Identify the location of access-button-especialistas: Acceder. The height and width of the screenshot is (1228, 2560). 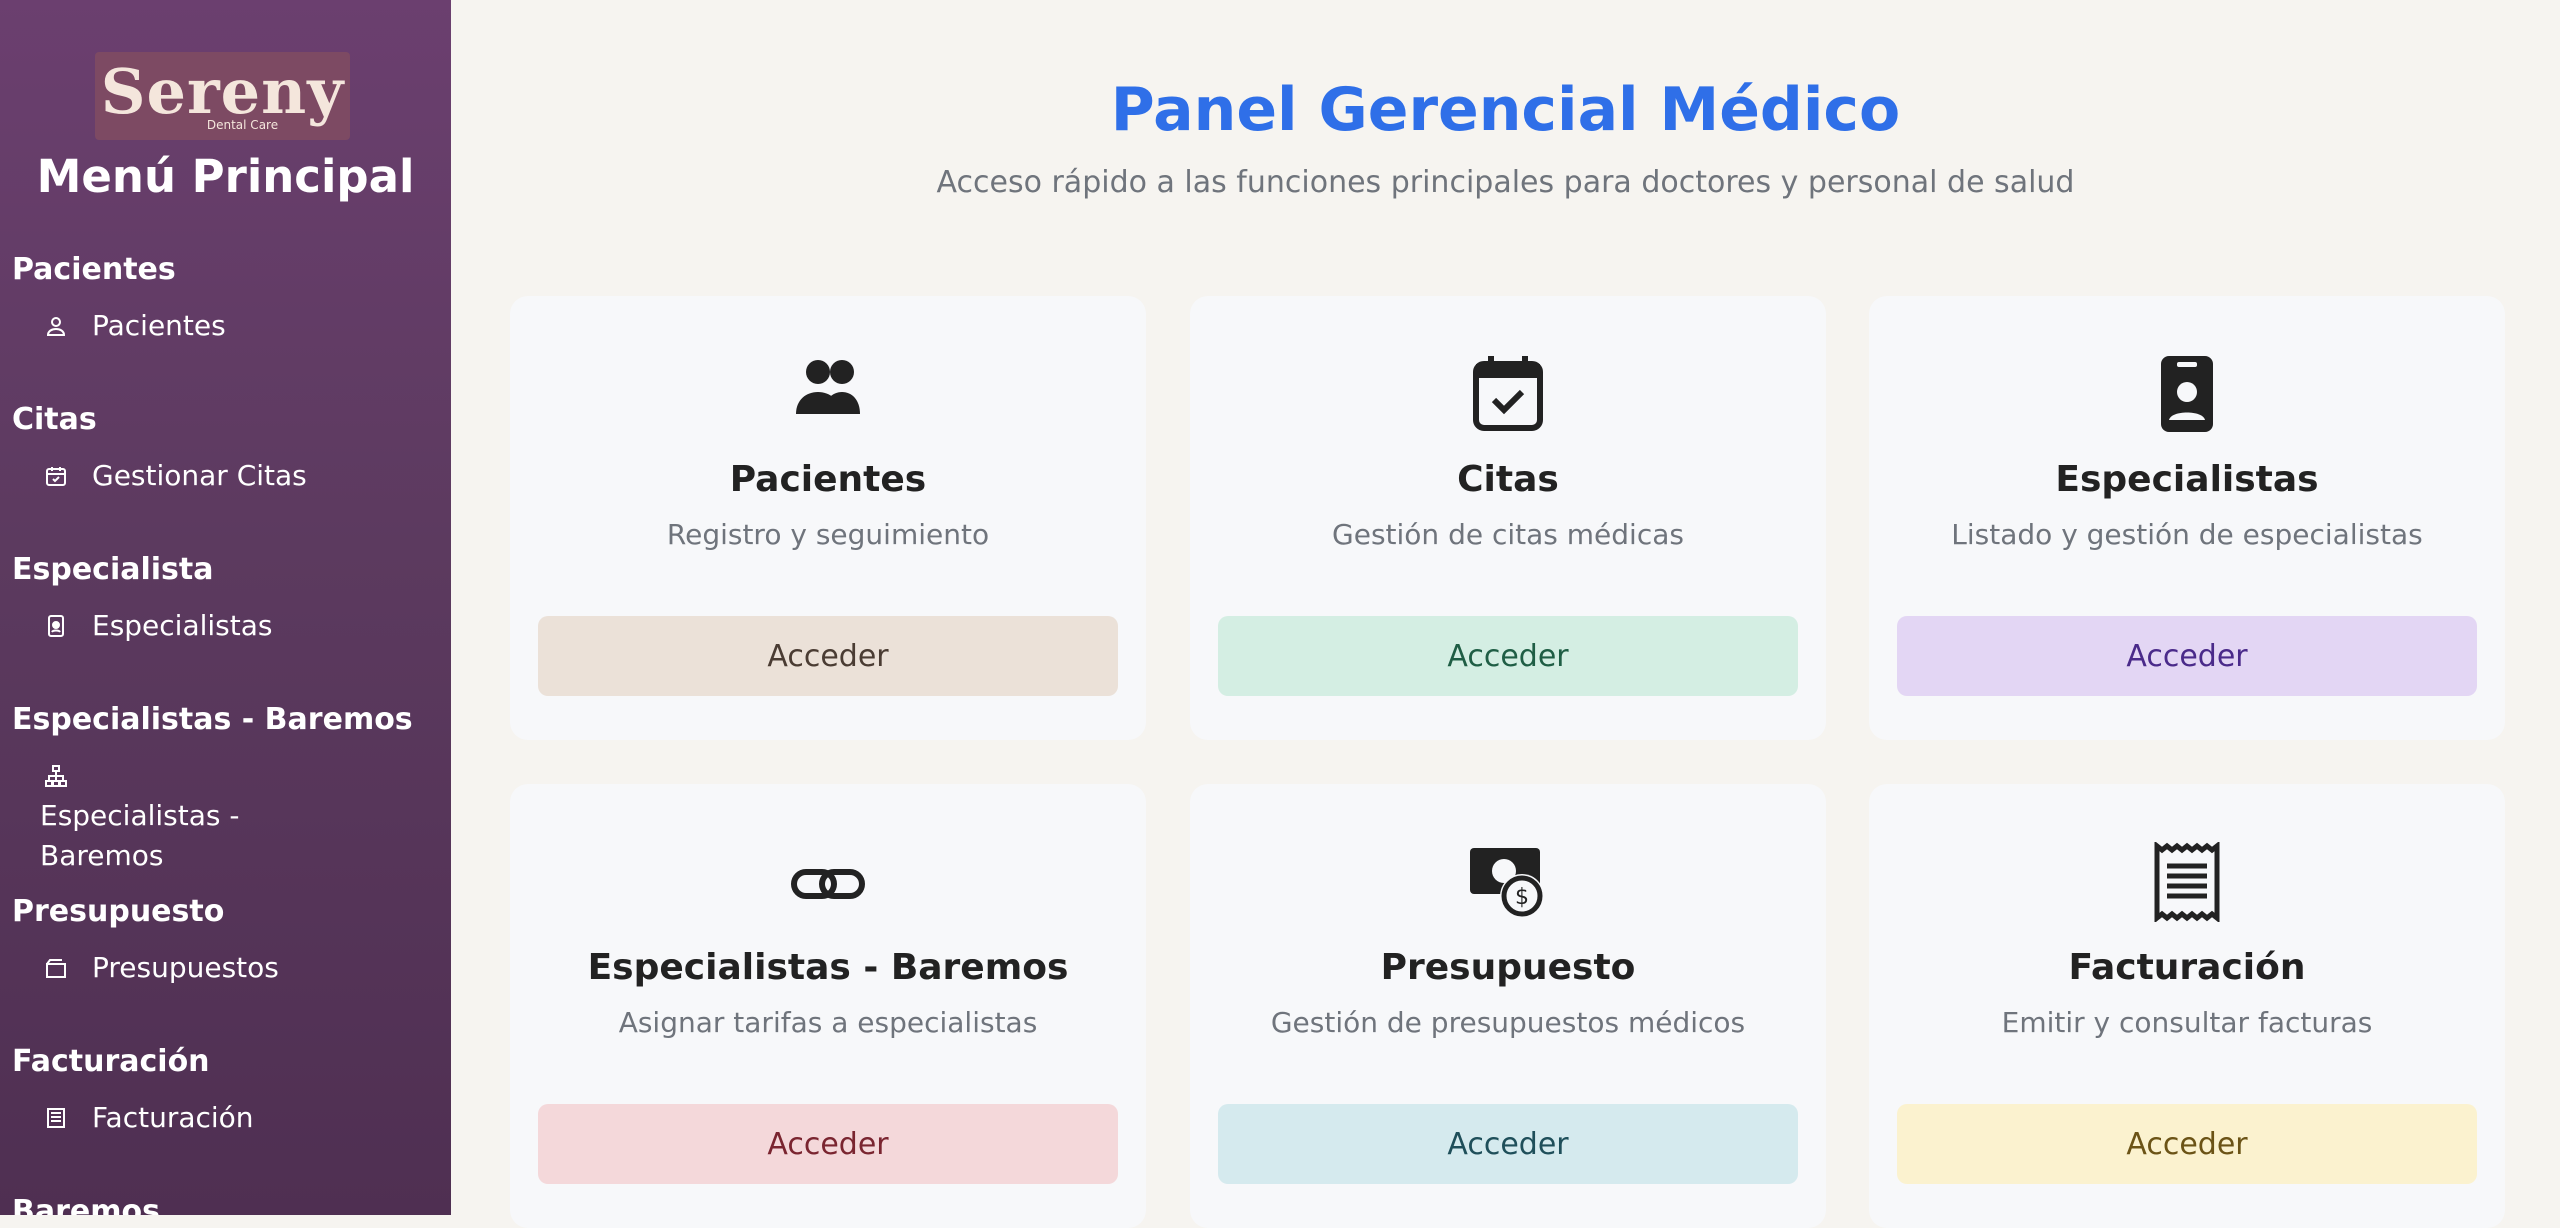
(2187, 656).